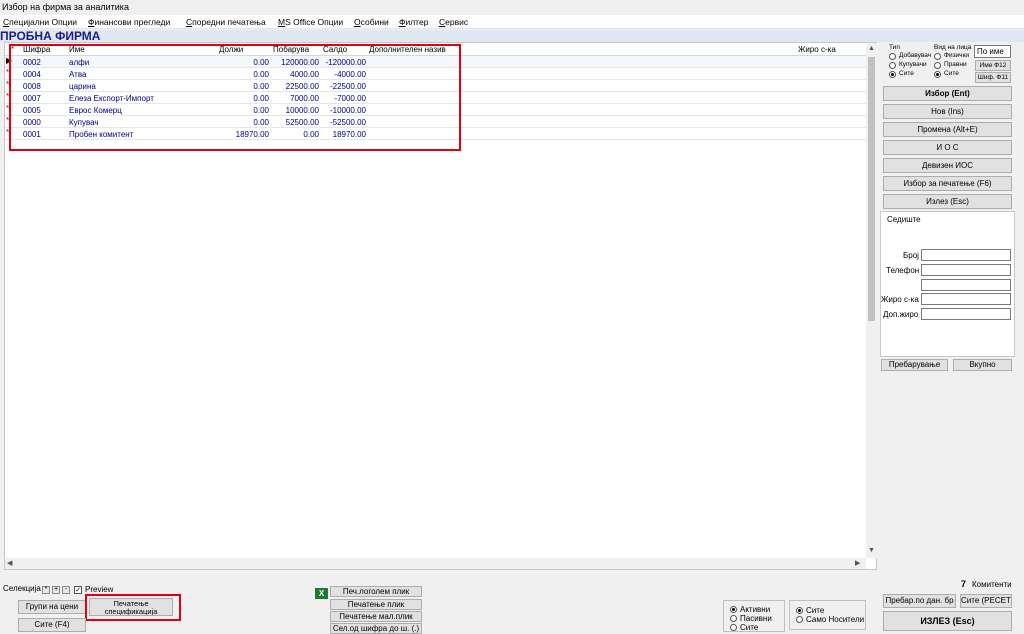 Image resolution: width=1024 pixels, height=634 pixels. What do you see at coordinates (966, 299) in the screenshot?
I see `account-field` at bounding box center [966, 299].